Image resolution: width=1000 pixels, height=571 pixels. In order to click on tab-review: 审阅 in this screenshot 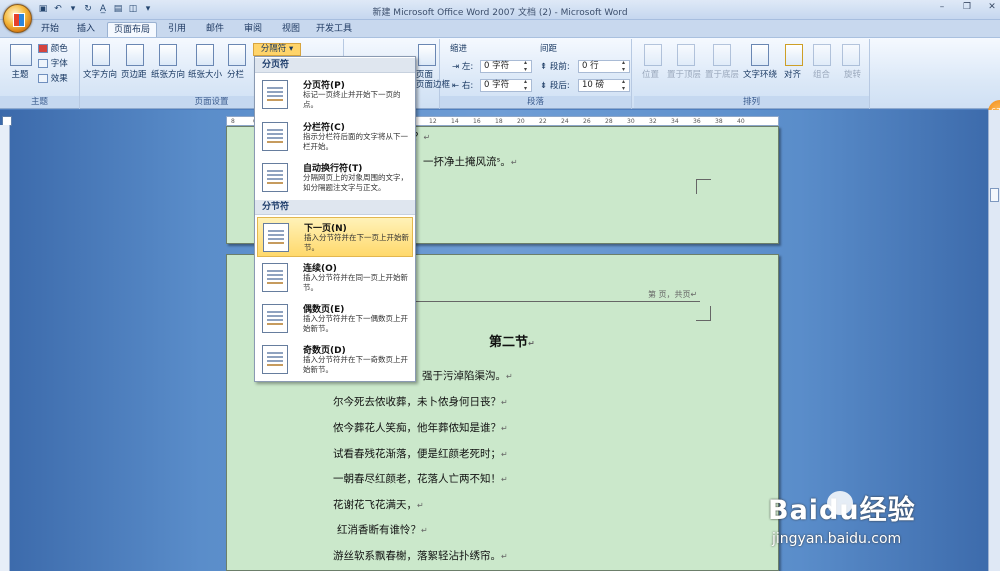, I will do `click(253, 30)`.